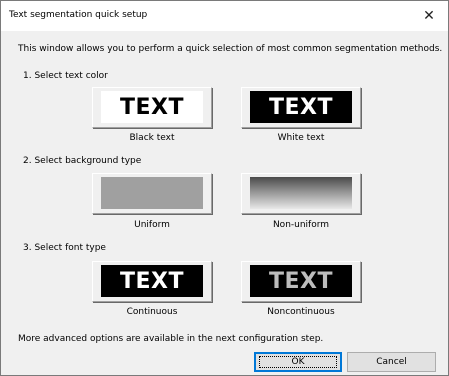 The width and height of the screenshot is (449, 376). I want to click on focus-rectangle, so click(298, 362).